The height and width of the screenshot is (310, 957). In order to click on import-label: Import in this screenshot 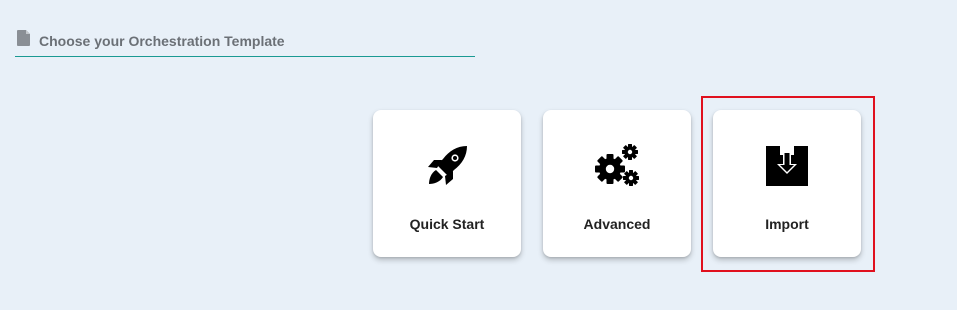, I will do `click(787, 224)`.